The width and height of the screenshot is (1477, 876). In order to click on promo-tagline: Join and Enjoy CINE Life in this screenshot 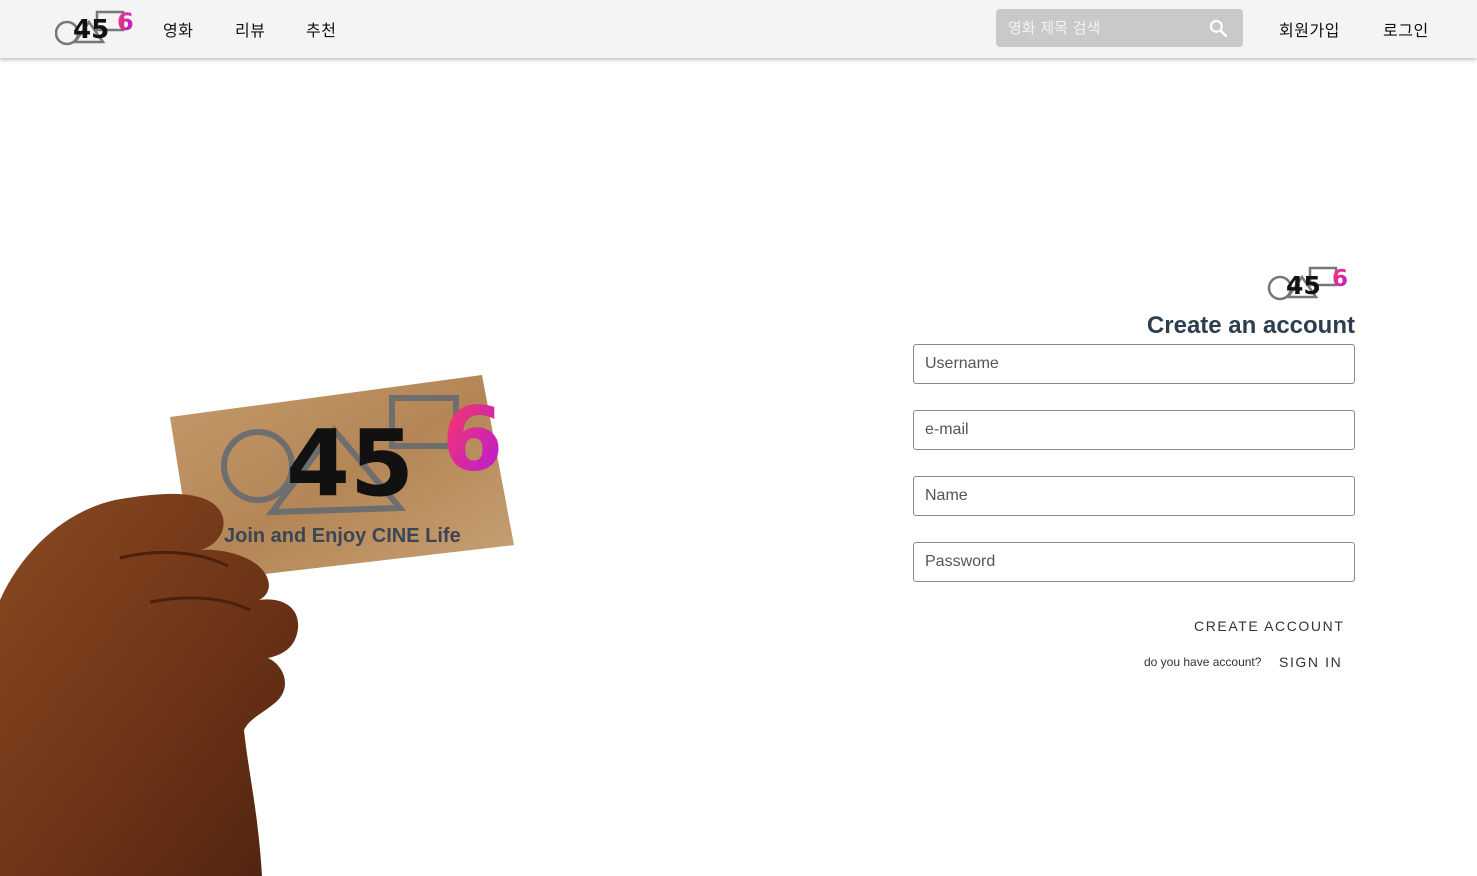, I will do `click(342, 536)`.